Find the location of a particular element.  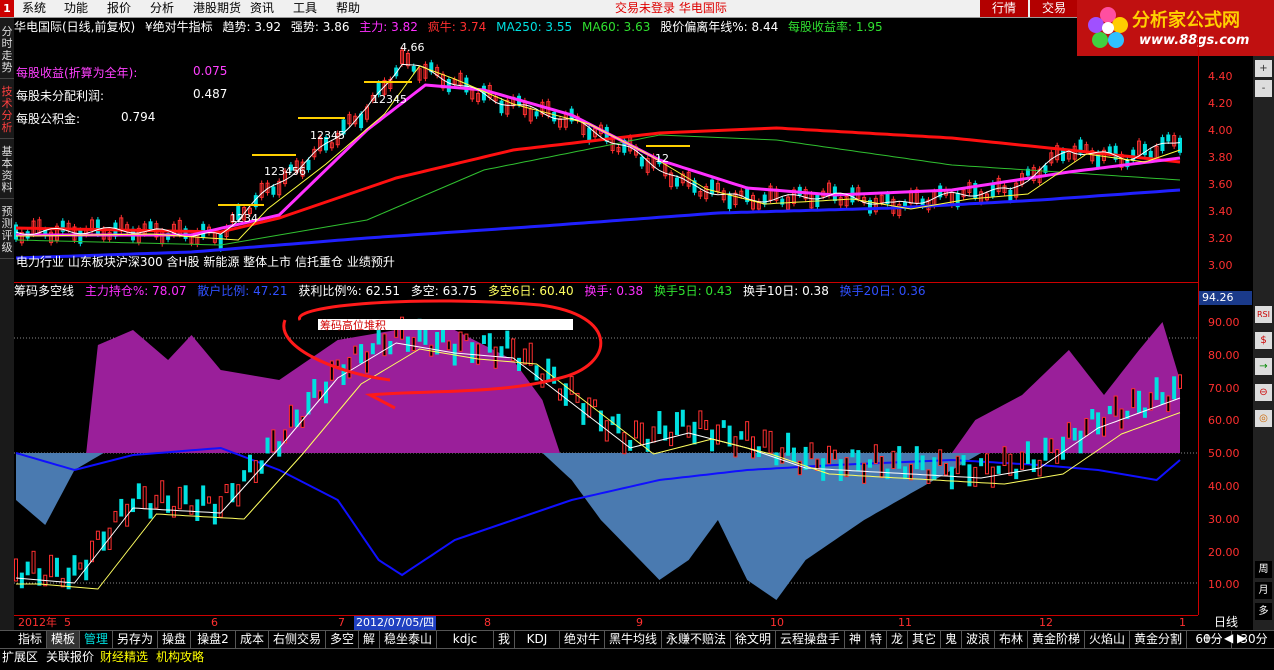

related-quote-tab: 关联报价 is located at coordinates (70, 657).